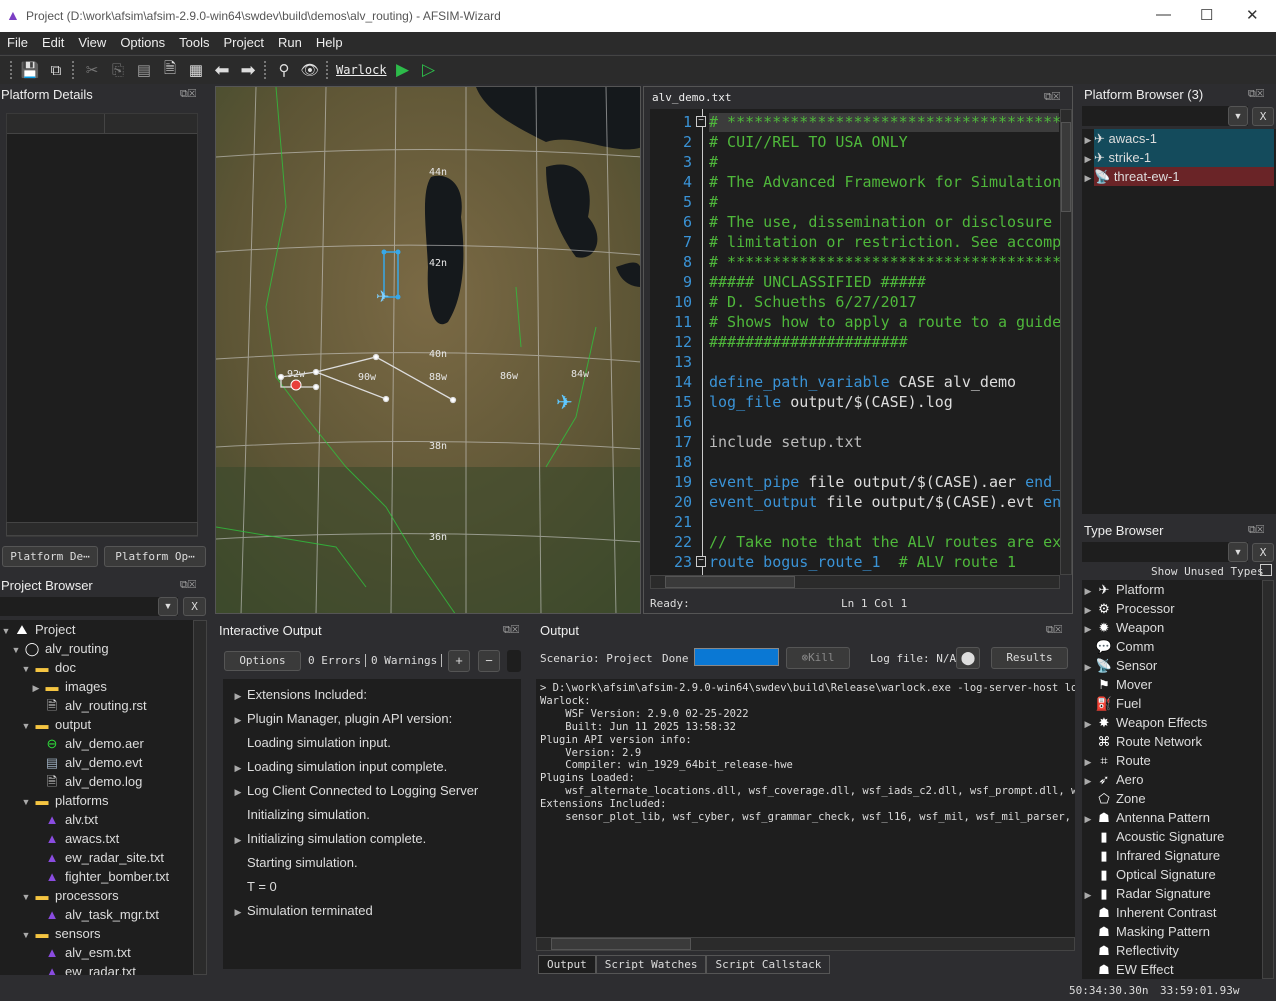  Describe the element at coordinates (1172, 969) in the screenshot. I see `type-item: ☗ EW Effect` at that location.